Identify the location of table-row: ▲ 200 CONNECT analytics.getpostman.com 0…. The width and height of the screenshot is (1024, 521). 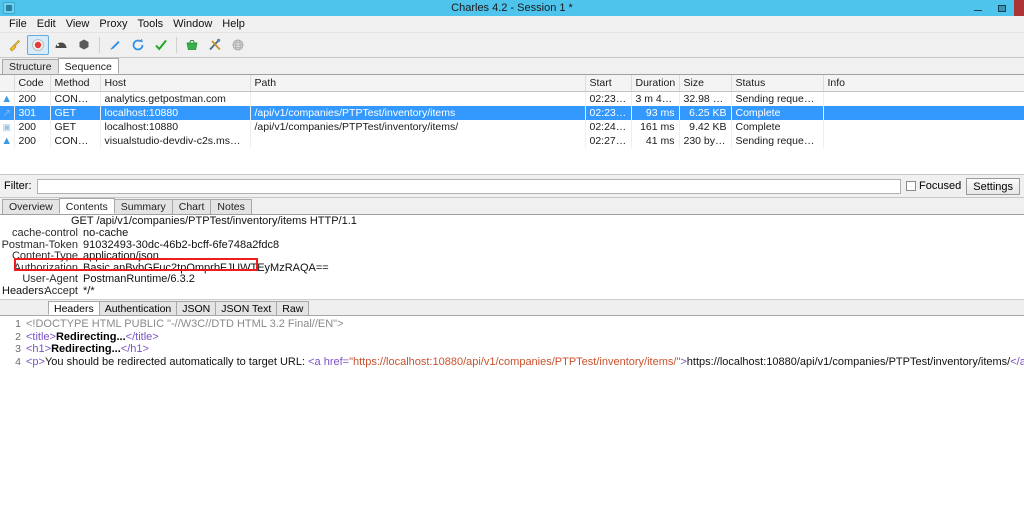
(512, 98).